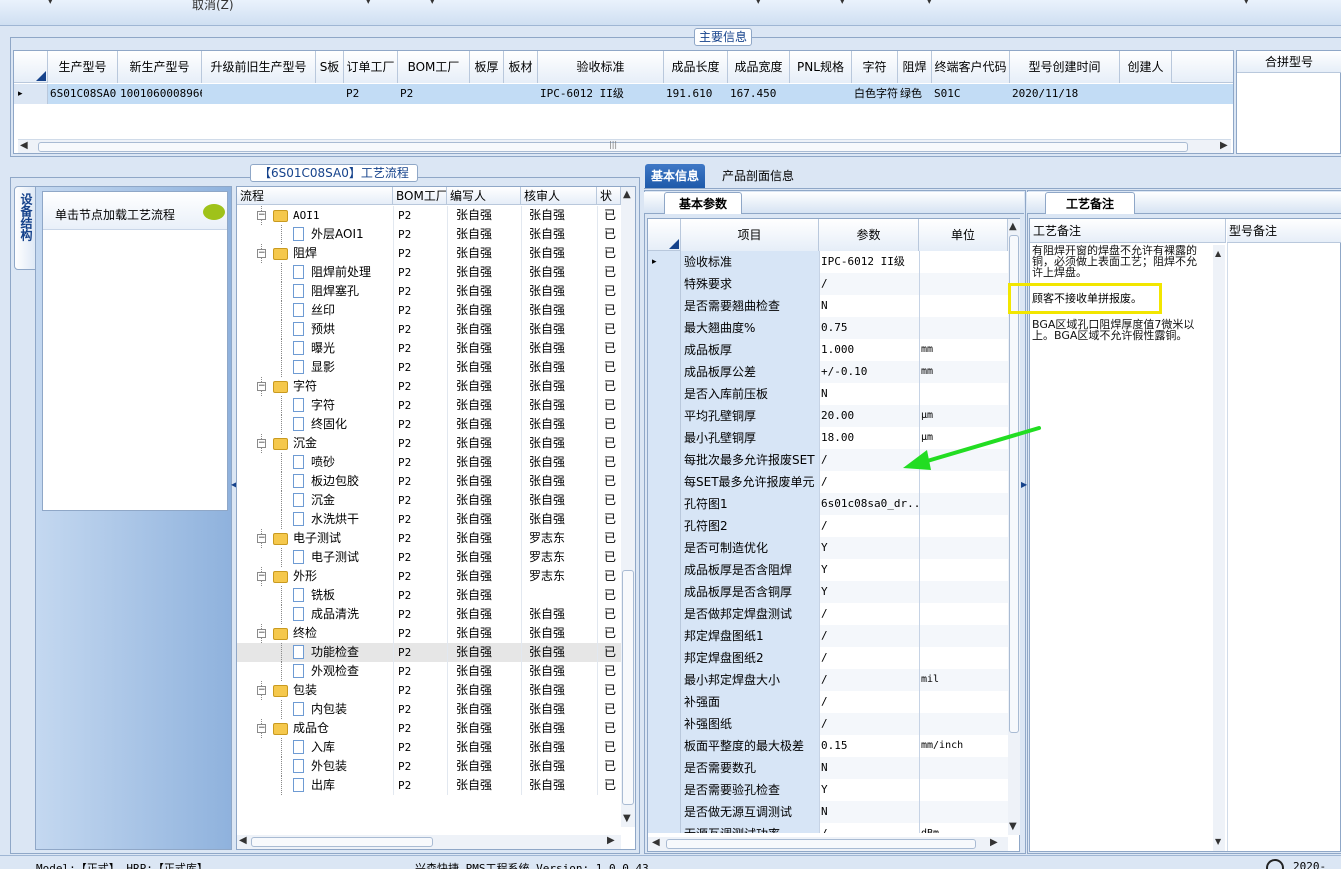  I want to click on tree-node-label: 沉金, so click(323, 500).